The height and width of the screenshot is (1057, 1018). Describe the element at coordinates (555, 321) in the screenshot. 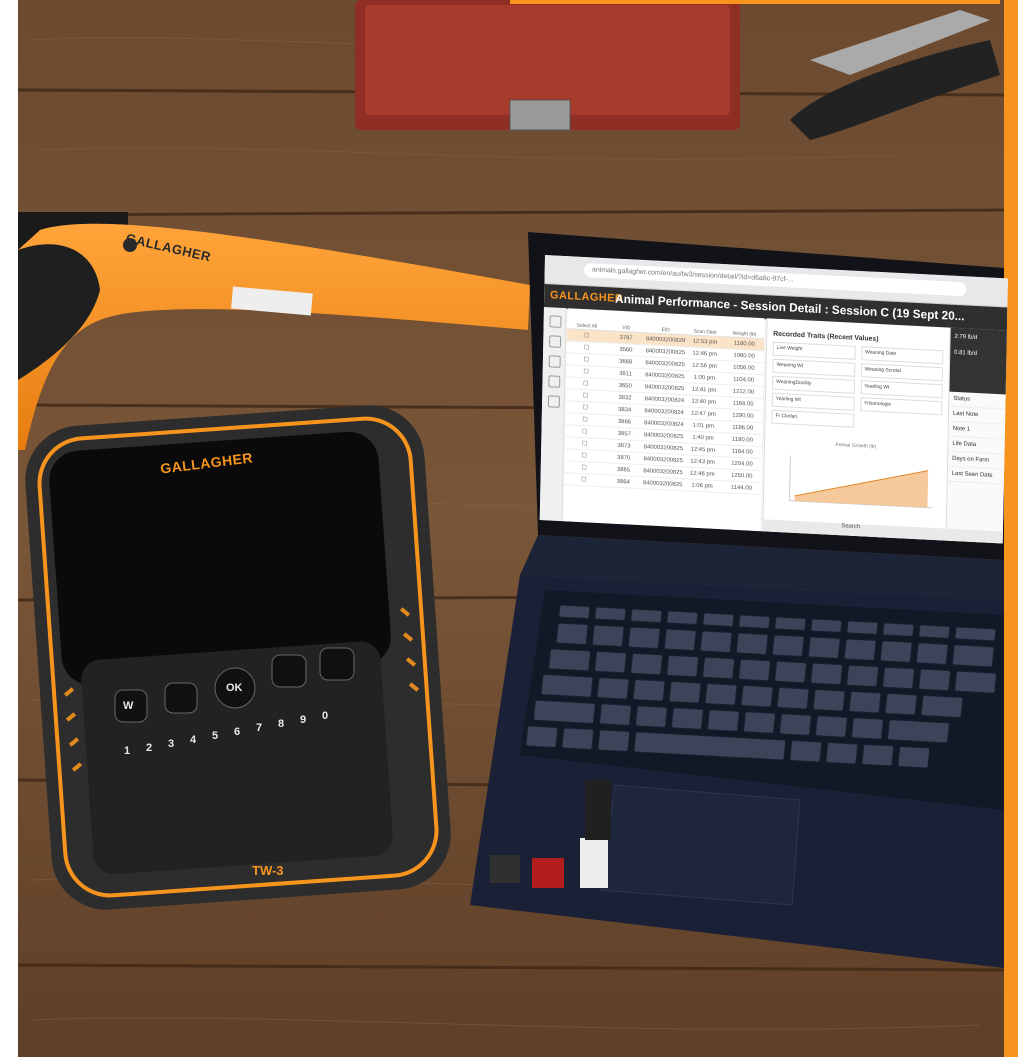

I see `home-icon` at that location.